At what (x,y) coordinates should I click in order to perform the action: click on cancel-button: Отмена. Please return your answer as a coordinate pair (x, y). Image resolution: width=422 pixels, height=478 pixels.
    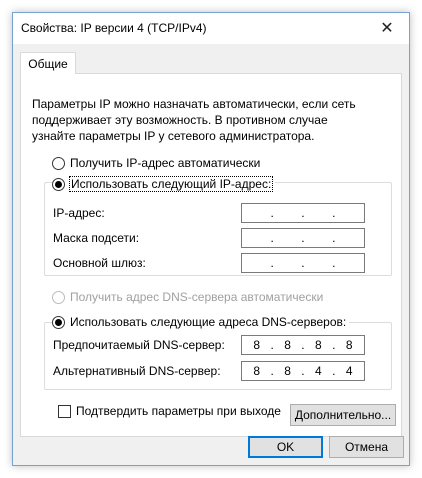
    Looking at the image, I should click on (366, 447).